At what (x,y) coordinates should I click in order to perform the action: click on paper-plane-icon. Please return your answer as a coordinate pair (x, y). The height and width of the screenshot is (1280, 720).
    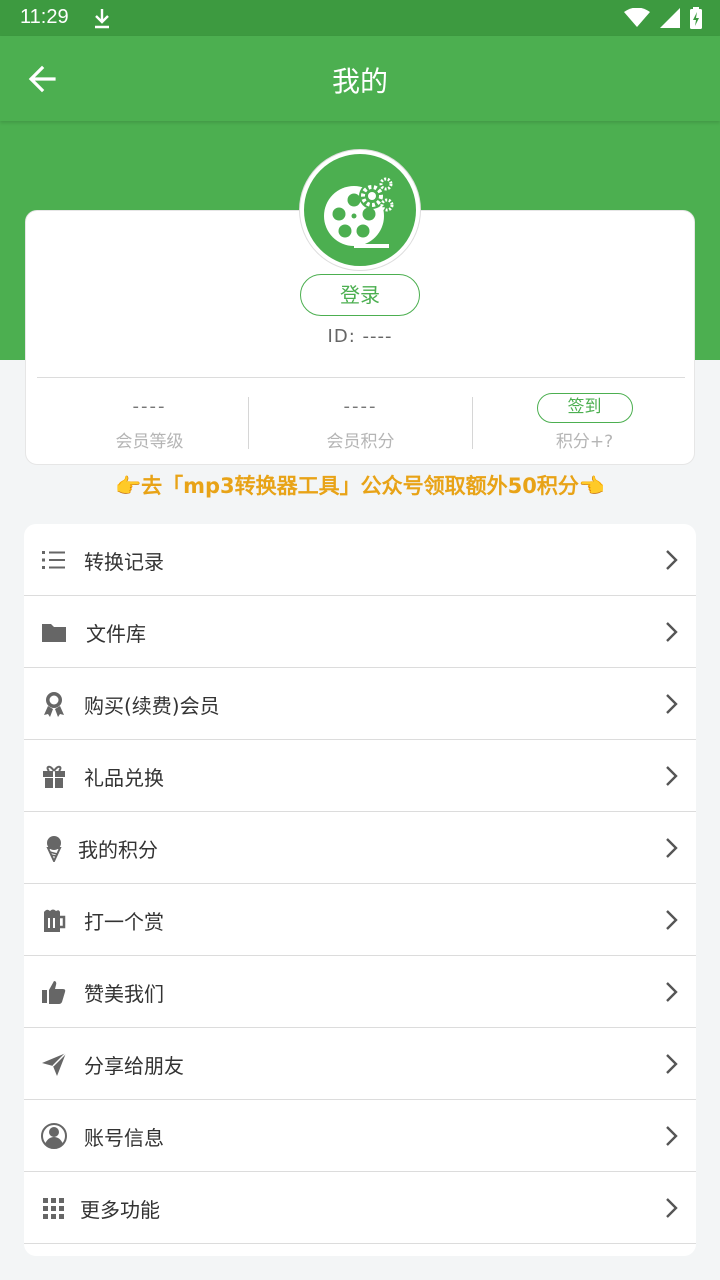
    Looking at the image, I should click on (54, 1064).